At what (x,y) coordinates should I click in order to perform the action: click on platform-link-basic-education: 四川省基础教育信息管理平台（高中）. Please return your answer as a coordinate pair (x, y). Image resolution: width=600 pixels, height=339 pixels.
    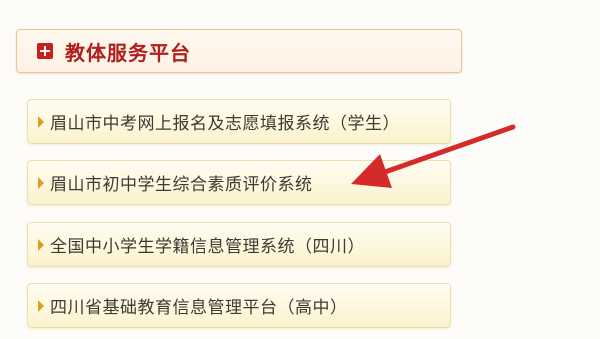
    Looking at the image, I should click on (239, 305).